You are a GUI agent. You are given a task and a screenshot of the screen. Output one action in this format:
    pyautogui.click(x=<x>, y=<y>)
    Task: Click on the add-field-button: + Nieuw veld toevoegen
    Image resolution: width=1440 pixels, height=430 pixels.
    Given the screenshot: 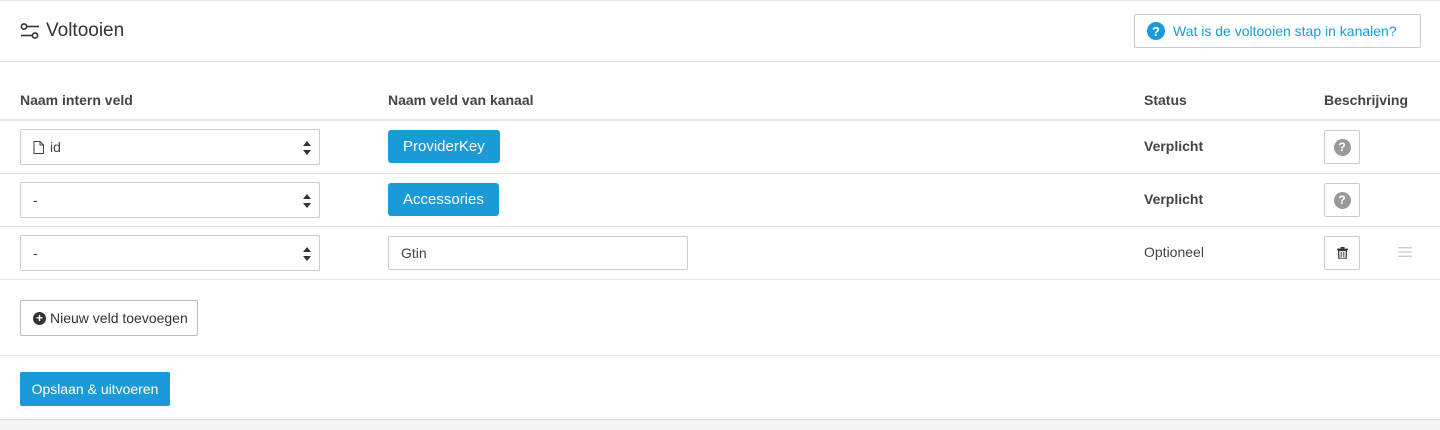 What is the action you would take?
    pyautogui.click(x=109, y=318)
    